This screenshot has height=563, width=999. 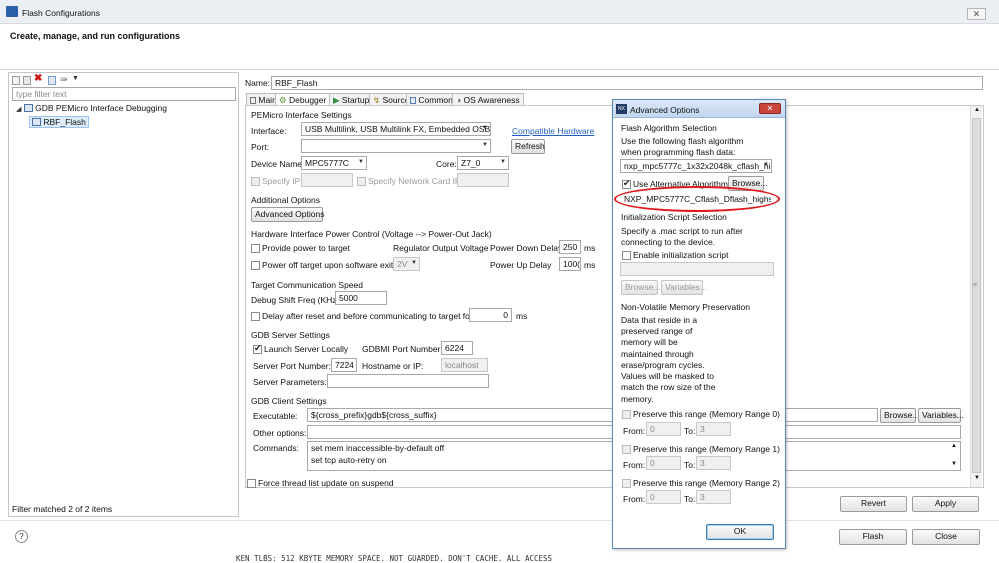 I want to click on commands-scroll-up-icon: ▲, so click(x=954, y=446).